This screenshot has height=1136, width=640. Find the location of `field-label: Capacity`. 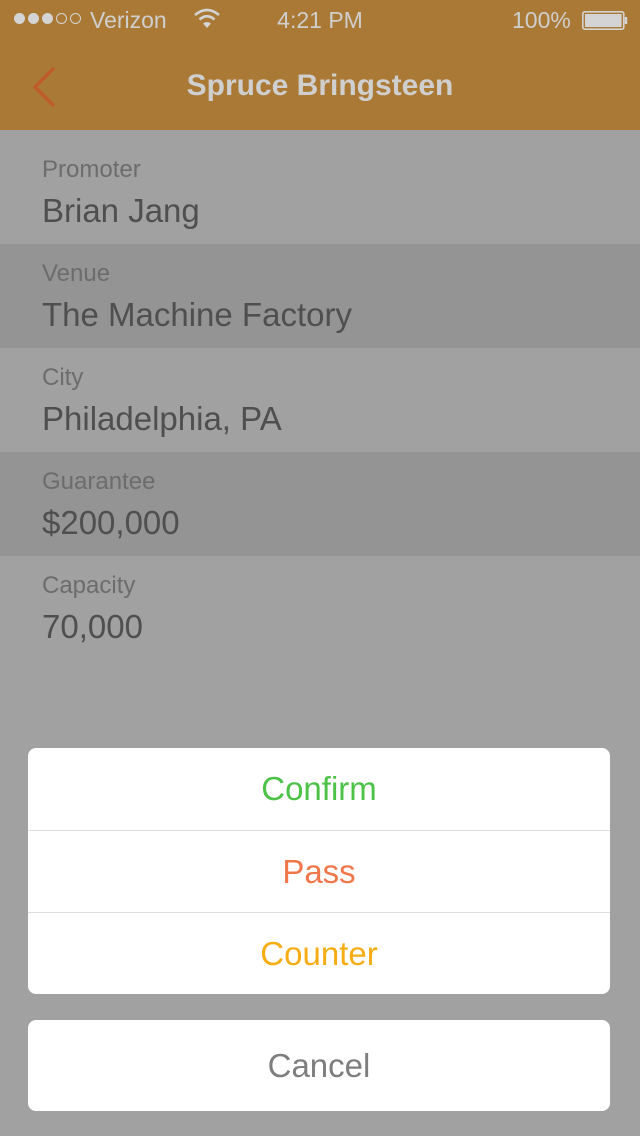

field-label: Capacity is located at coordinates (89, 585).